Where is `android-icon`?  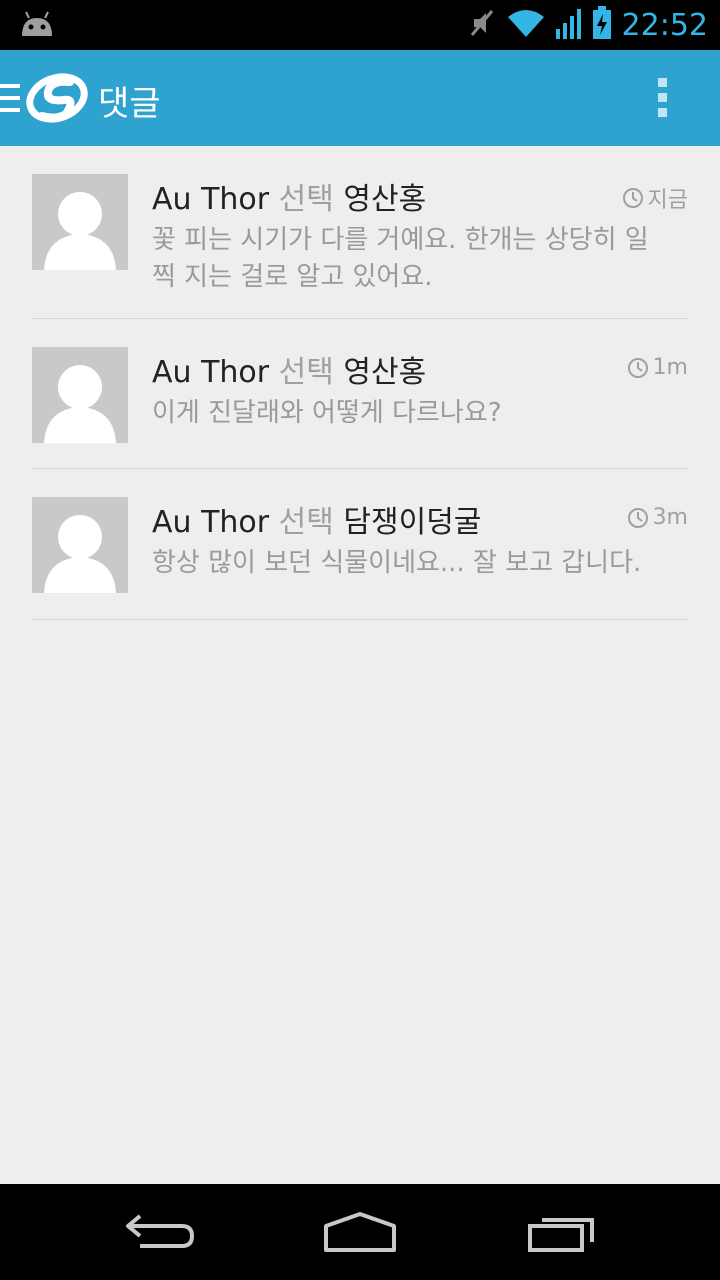 android-icon is located at coordinates (37, 26).